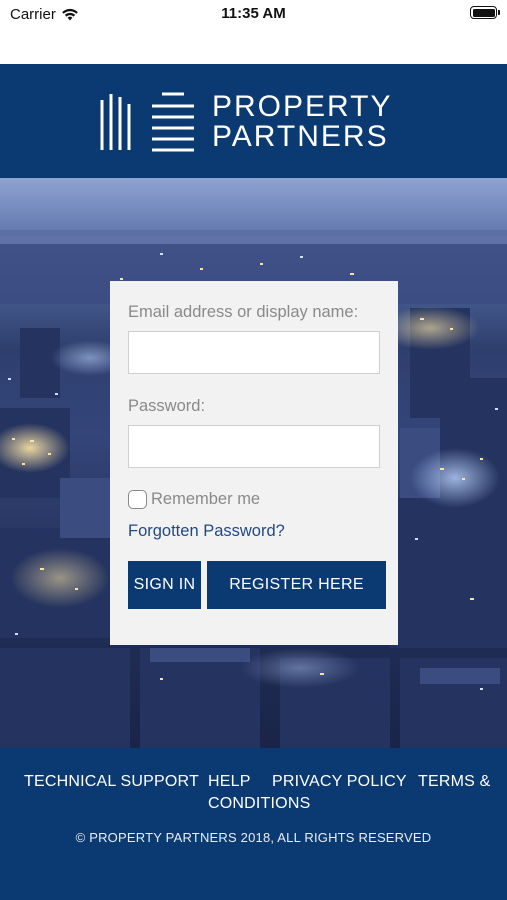 The height and width of the screenshot is (900, 507). Describe the element at coordinates (253, 13) in the screenshot. I see `status-time: 11:35 AM` at that location.